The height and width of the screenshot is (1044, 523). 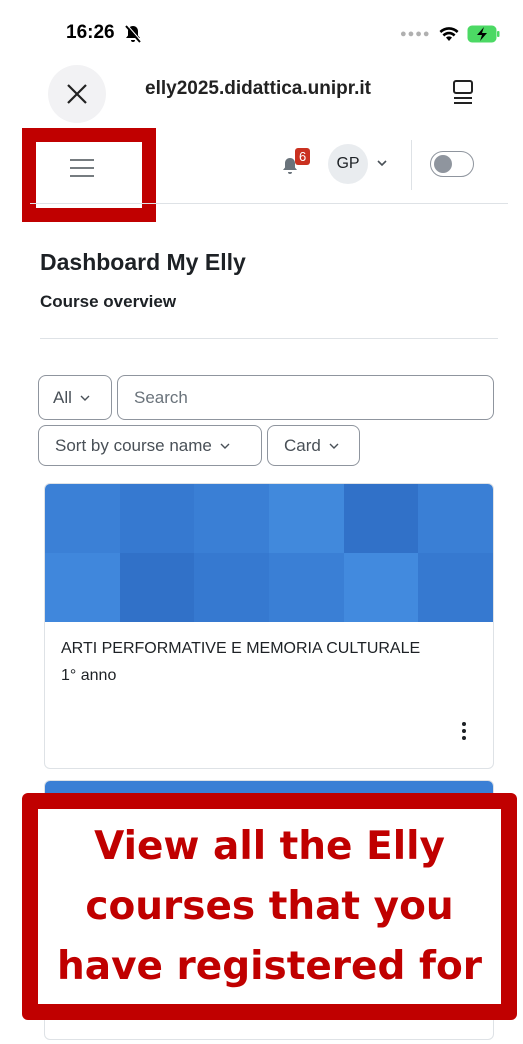 I want to click on navbar-divider-line, so click(x=269, y=203).